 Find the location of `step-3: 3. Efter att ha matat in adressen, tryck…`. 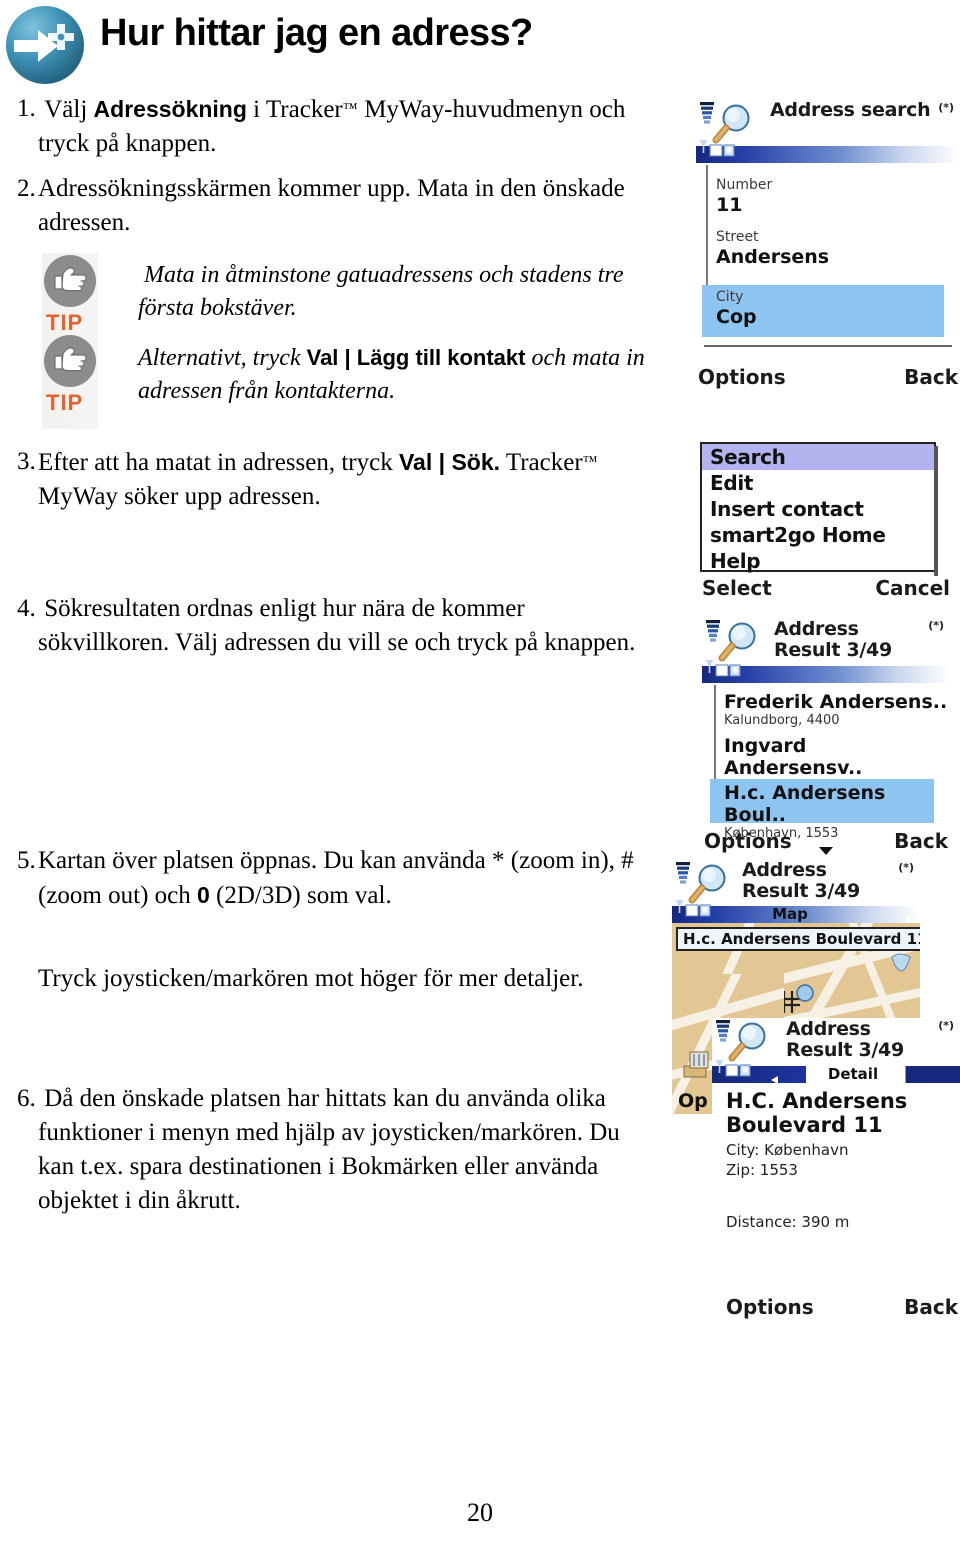

step-3: 3. Efter att ha matat in adressen, tryck… is located at coordinates (325, 479).